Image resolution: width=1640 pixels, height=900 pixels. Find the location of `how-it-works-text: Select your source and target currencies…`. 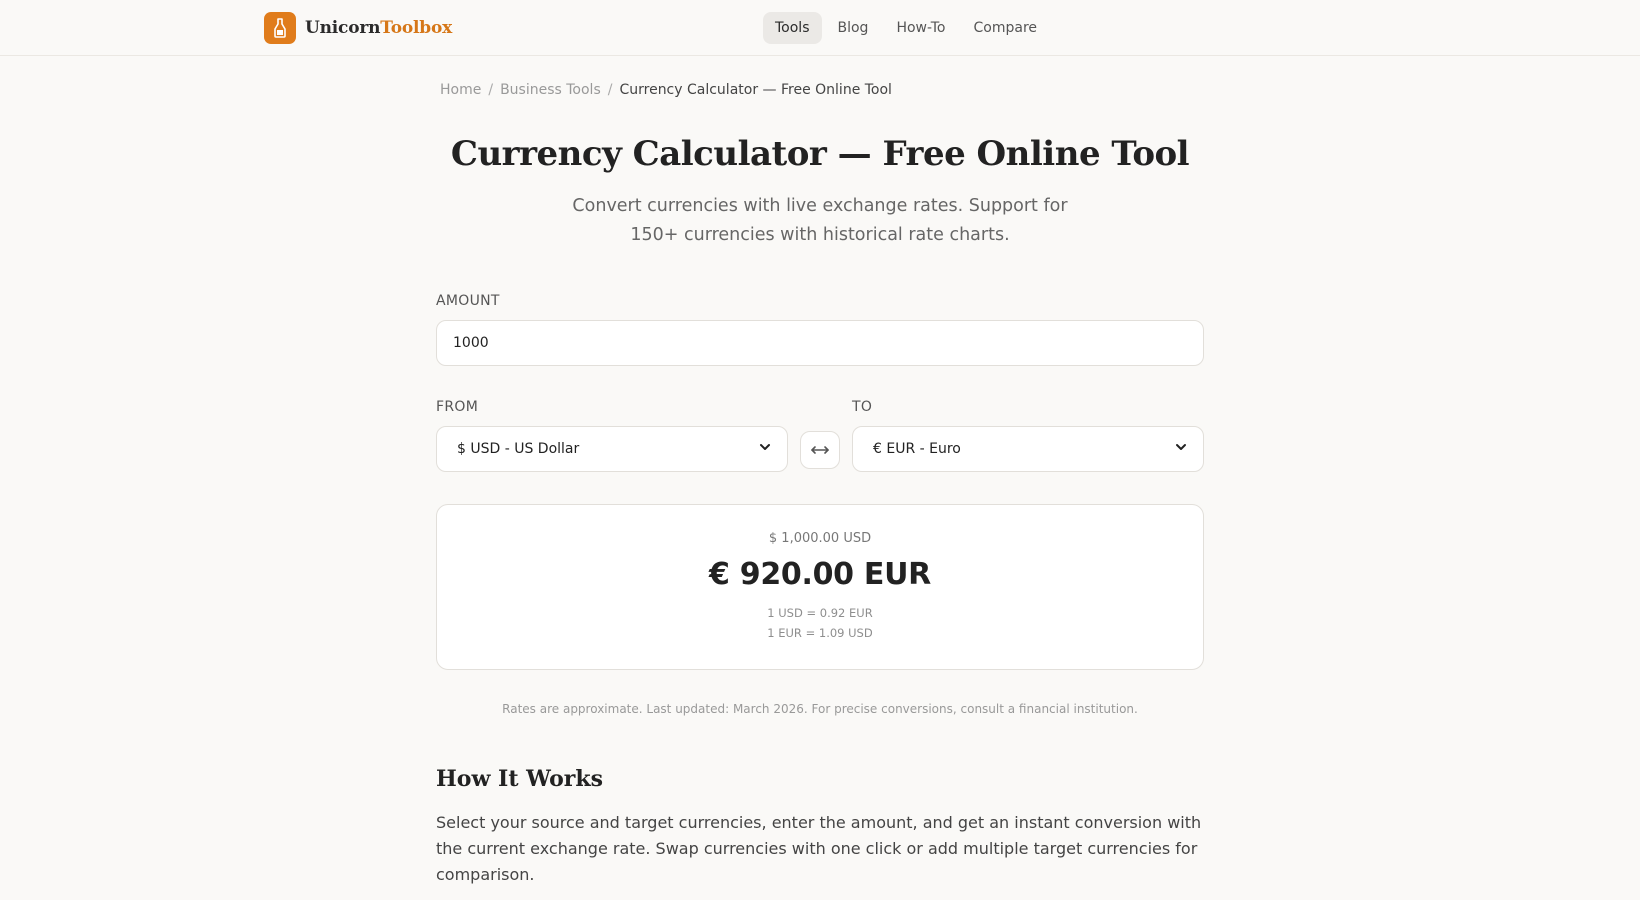

how-it-works-text: Select your source and target currencies… is located at coordinates (819, 848).